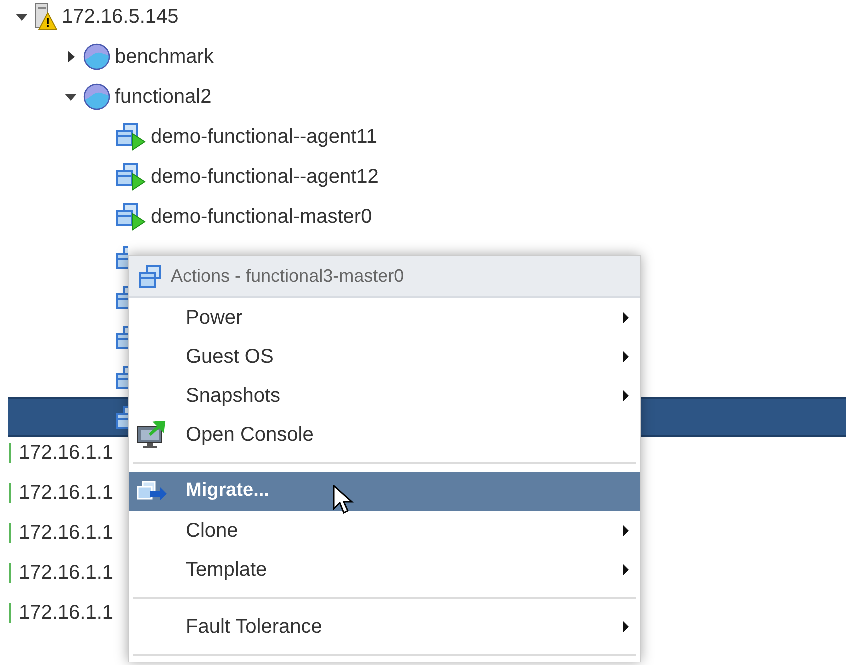 The image size is (846, 665). What do you see at coordinates (384, 434) in the screenshot?
I see `menu-item: Open Console` at bounding box center [384, 434].